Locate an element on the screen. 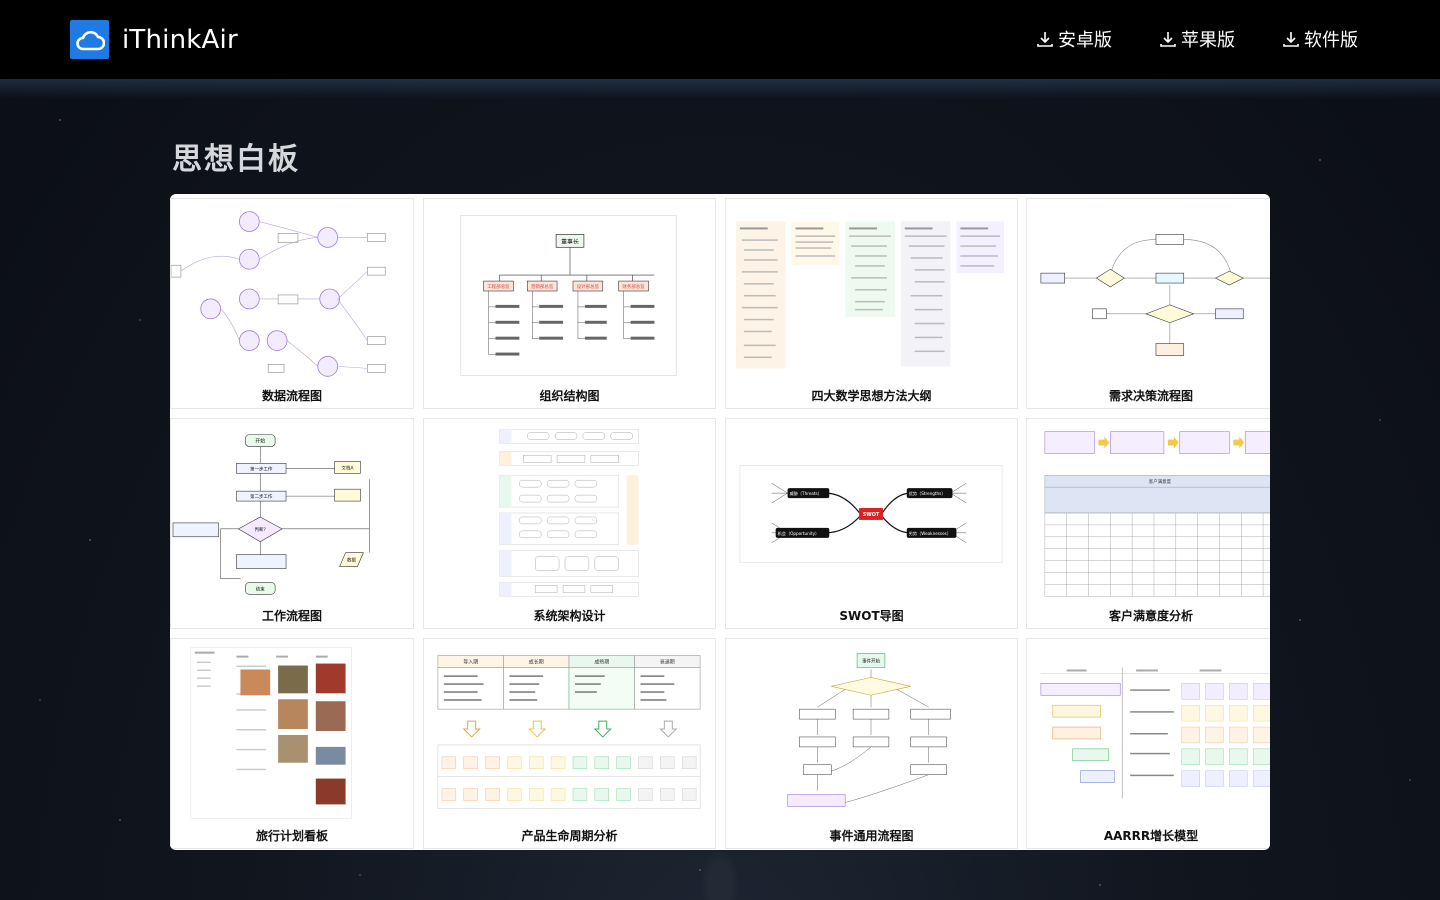  svg-text: SWOT is located at coordinates (871, 515).